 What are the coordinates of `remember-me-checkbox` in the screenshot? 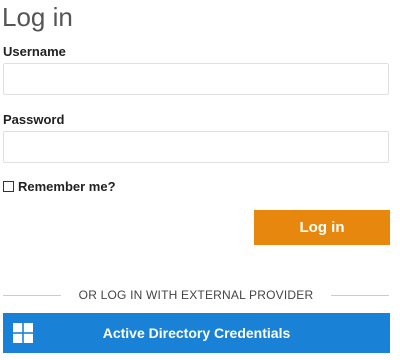 It's located at (8, 186).